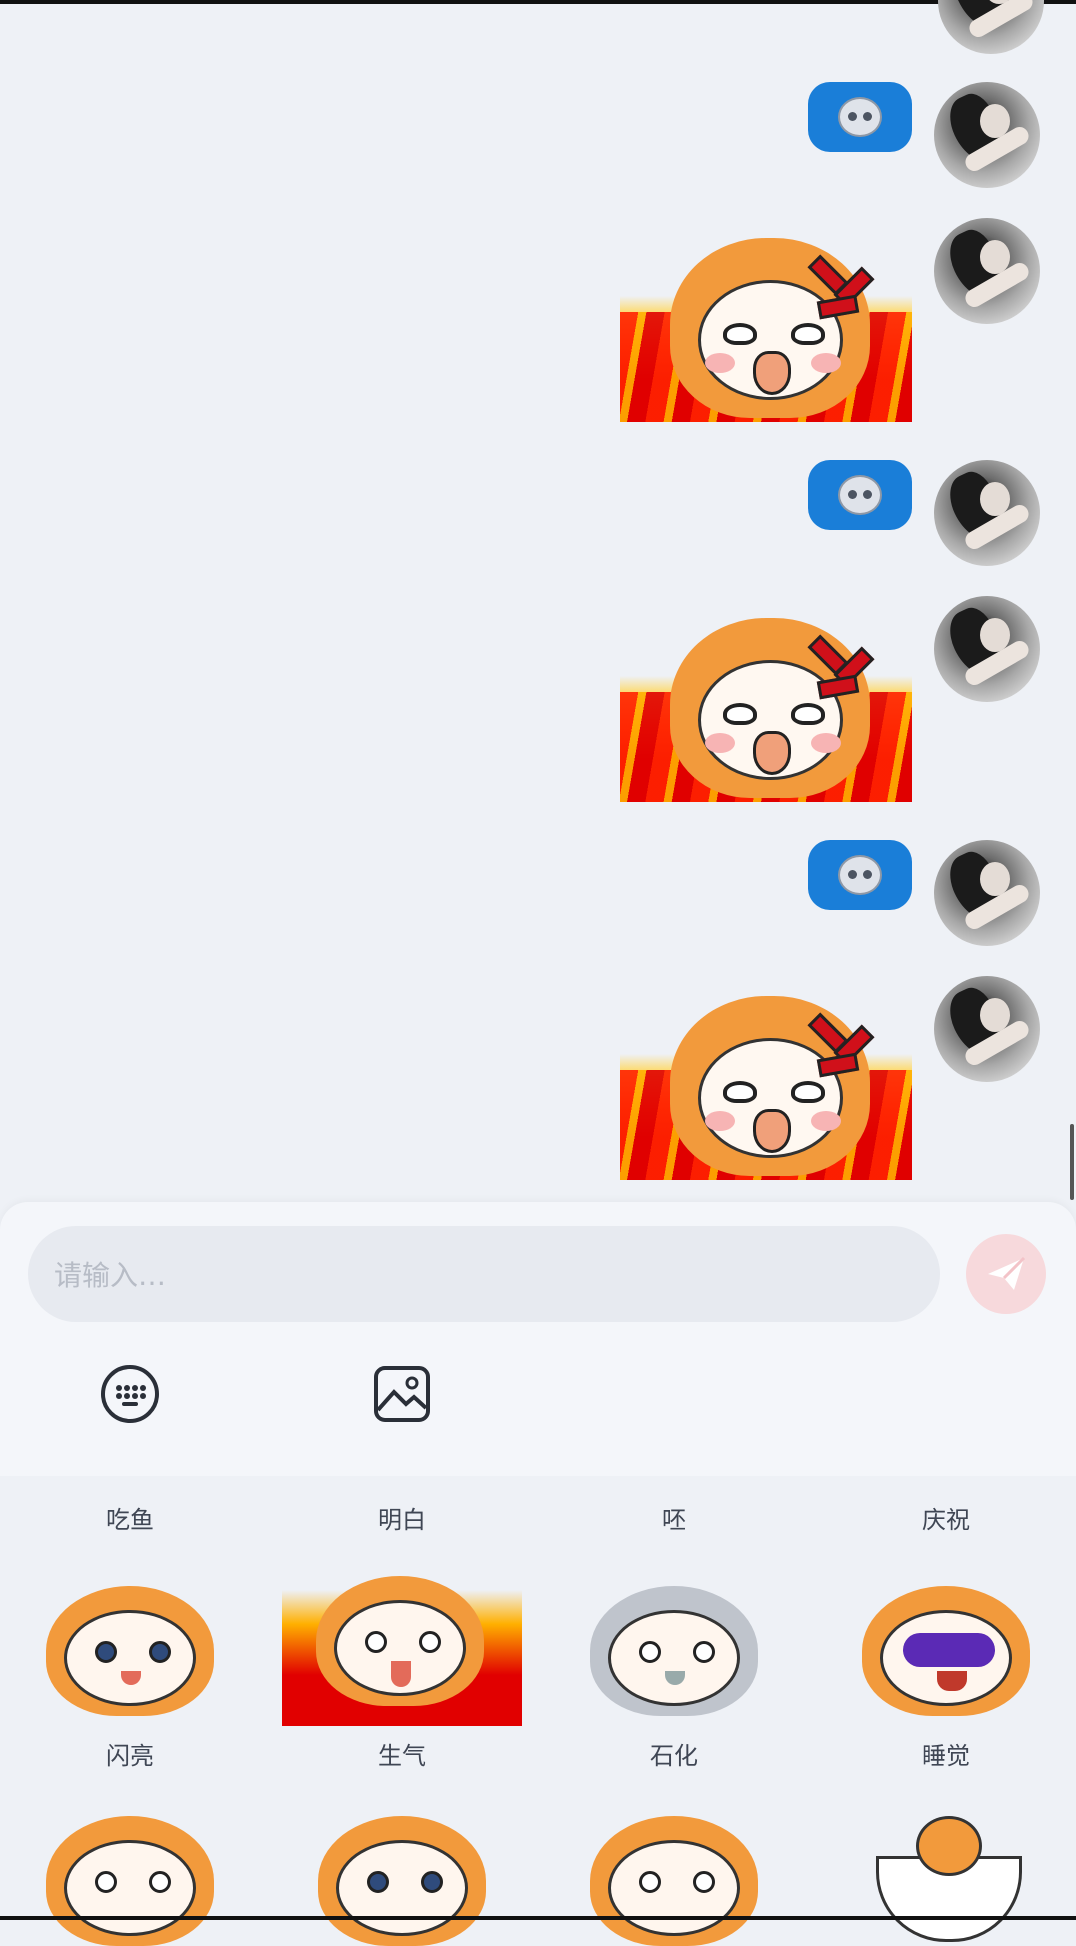  What do you see at coordinates (946, 1641) in the screenshot?
I see `sticker-sleep` at bounding box center [946, 1641].